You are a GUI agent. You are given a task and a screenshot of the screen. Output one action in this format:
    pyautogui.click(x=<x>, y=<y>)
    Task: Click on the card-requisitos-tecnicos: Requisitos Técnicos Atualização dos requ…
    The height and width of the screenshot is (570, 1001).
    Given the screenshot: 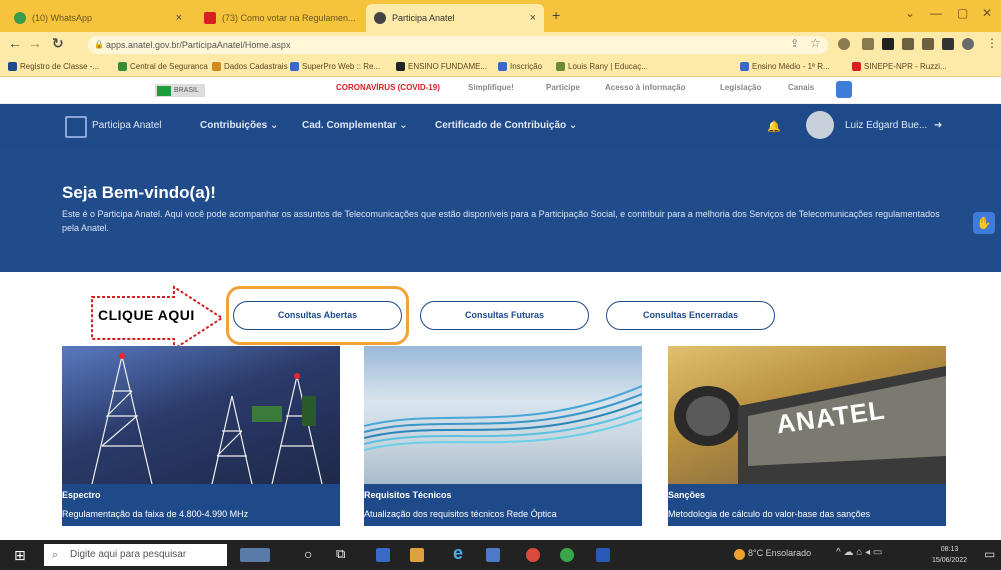 What is the action you would take?
    pyautogui.click(x=503, y=436)
    